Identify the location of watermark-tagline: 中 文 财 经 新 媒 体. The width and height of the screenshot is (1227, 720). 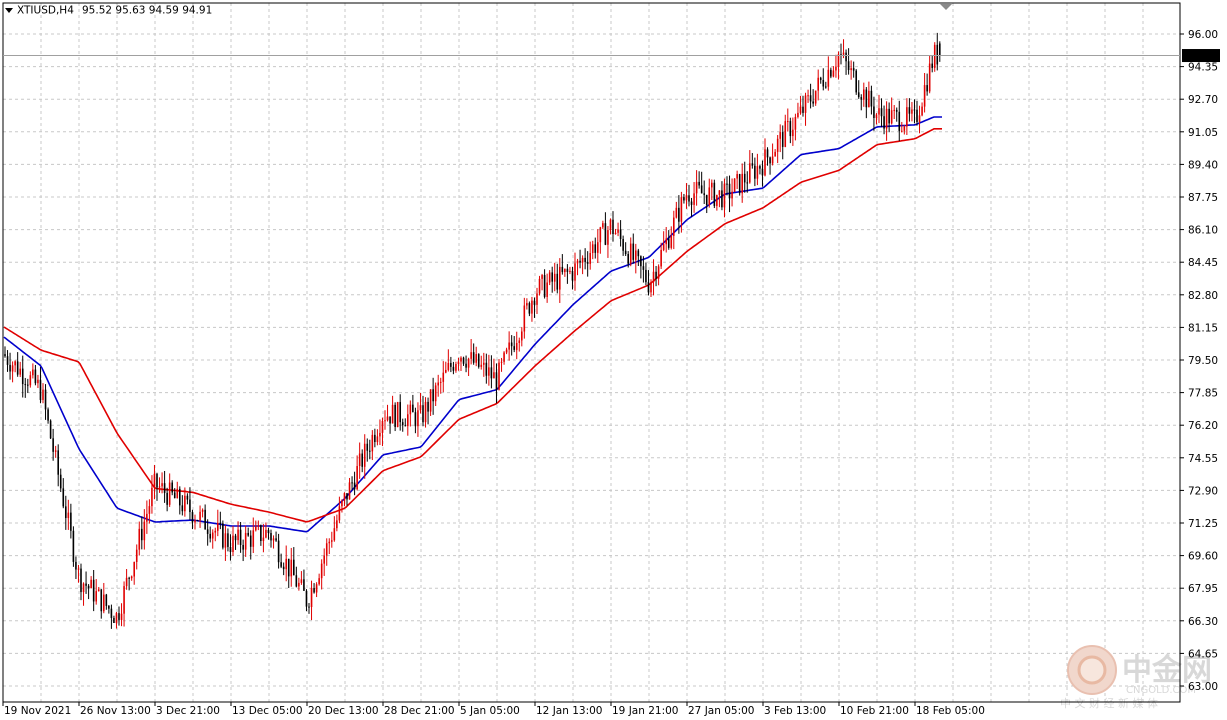
(1109, 703).